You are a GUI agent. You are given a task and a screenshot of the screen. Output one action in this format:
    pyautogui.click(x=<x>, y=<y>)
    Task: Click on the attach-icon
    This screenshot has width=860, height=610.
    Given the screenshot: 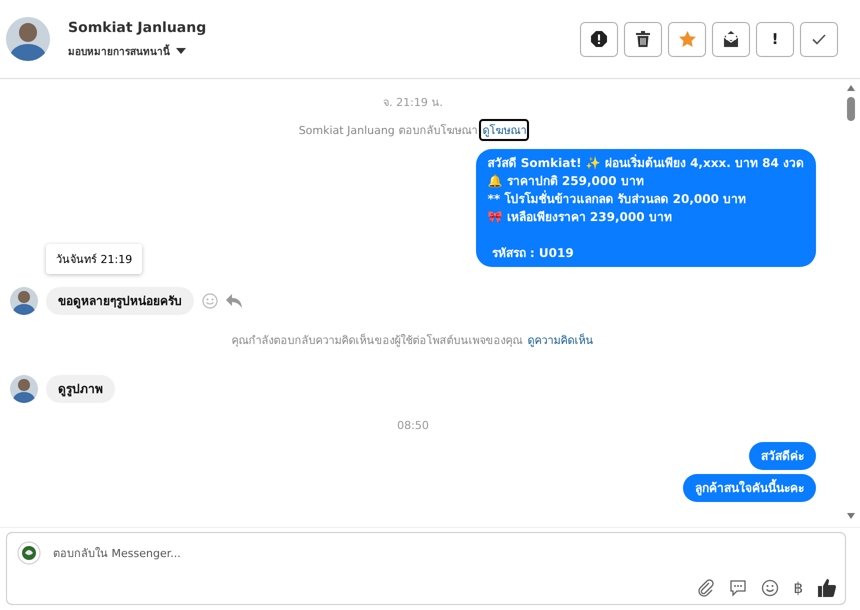 What is the action you would take?
    pyautogui.click(x=706, y=588)
    